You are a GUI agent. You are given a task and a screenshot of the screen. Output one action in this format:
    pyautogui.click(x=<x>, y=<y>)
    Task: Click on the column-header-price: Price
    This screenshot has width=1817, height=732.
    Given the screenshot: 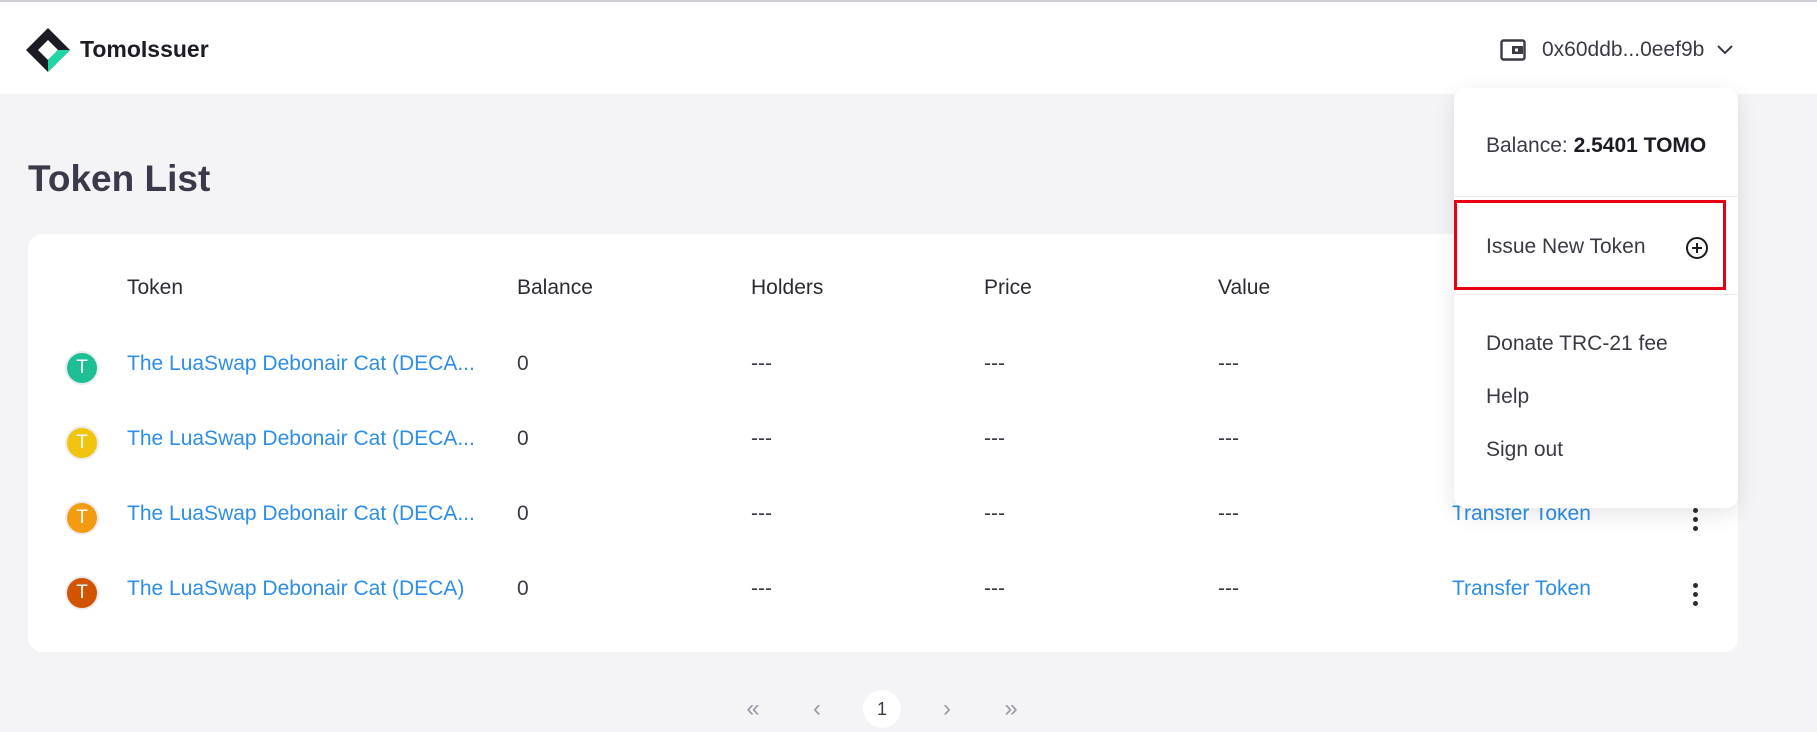 What is the action you would take?
    pyautogui.click(x=1008, y=287)
    